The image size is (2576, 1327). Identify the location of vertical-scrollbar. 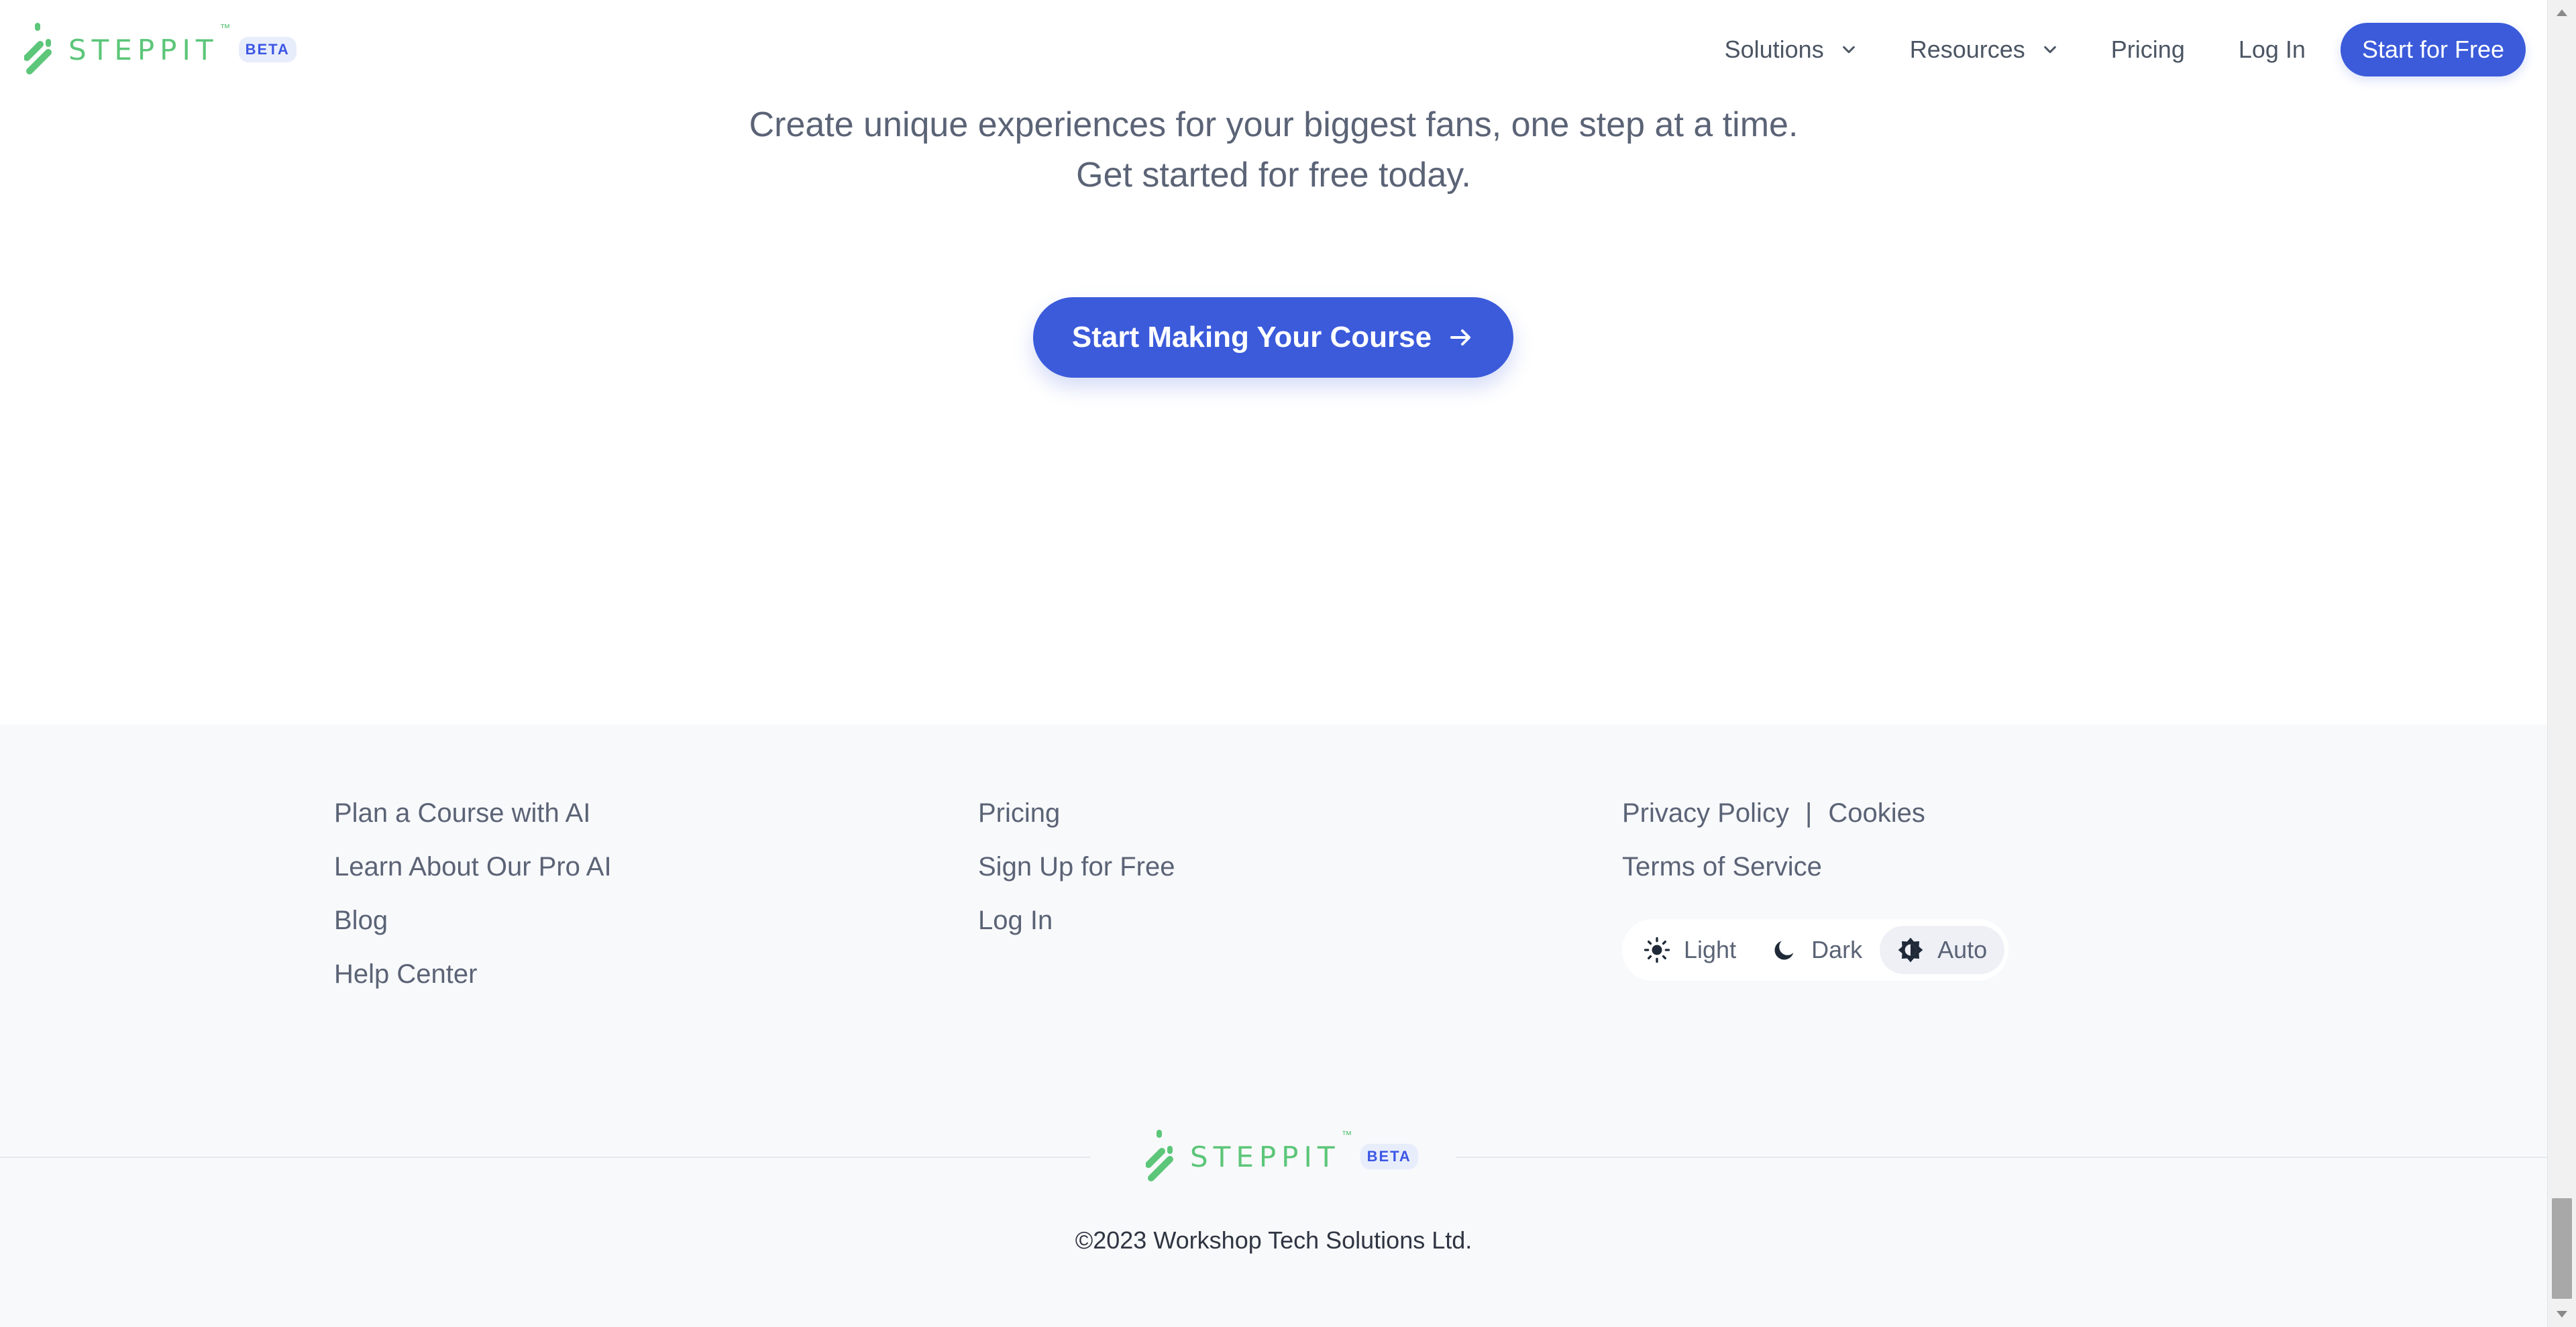
(2561, 663).